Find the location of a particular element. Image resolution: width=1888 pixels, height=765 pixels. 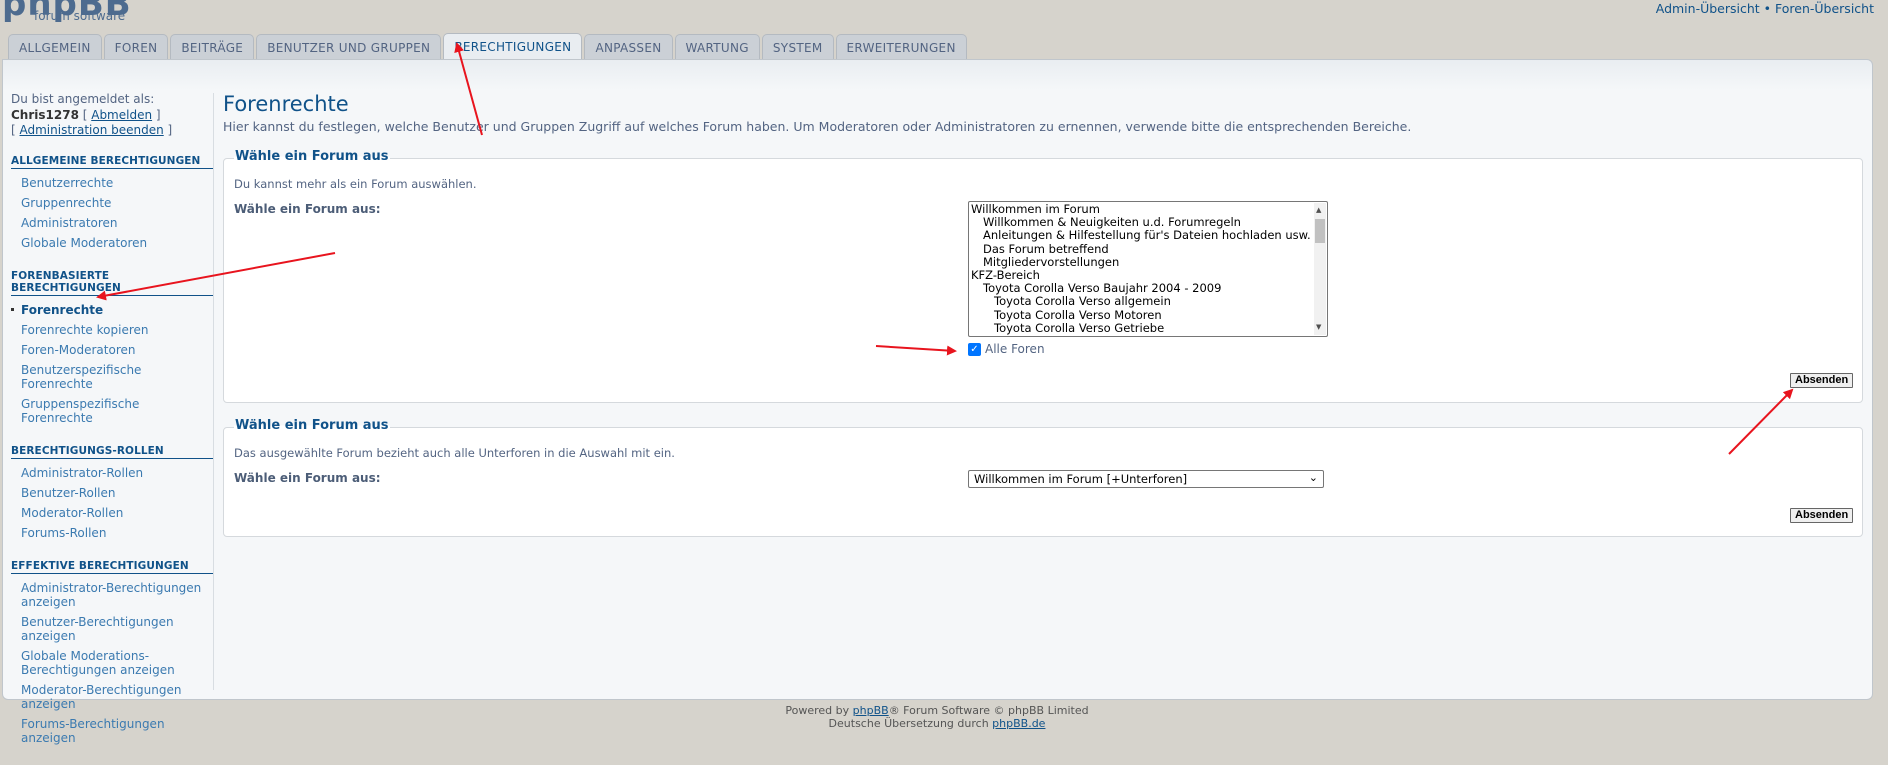

all-forums-row: ✓ Alle Foren is located at coordinates (1006, 349).